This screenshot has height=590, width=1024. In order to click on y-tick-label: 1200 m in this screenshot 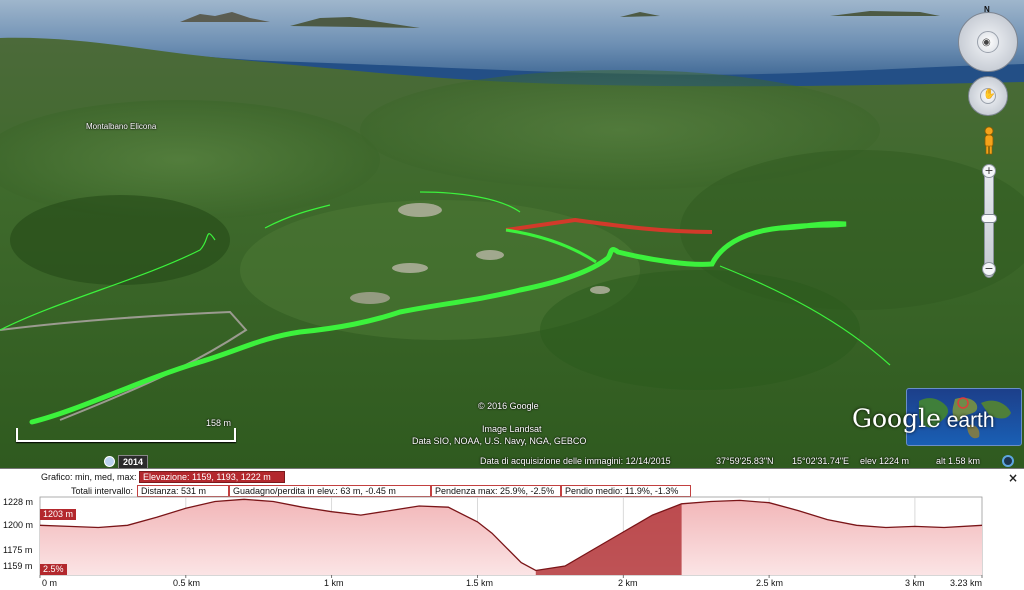, I will do `click(18, 525)`.